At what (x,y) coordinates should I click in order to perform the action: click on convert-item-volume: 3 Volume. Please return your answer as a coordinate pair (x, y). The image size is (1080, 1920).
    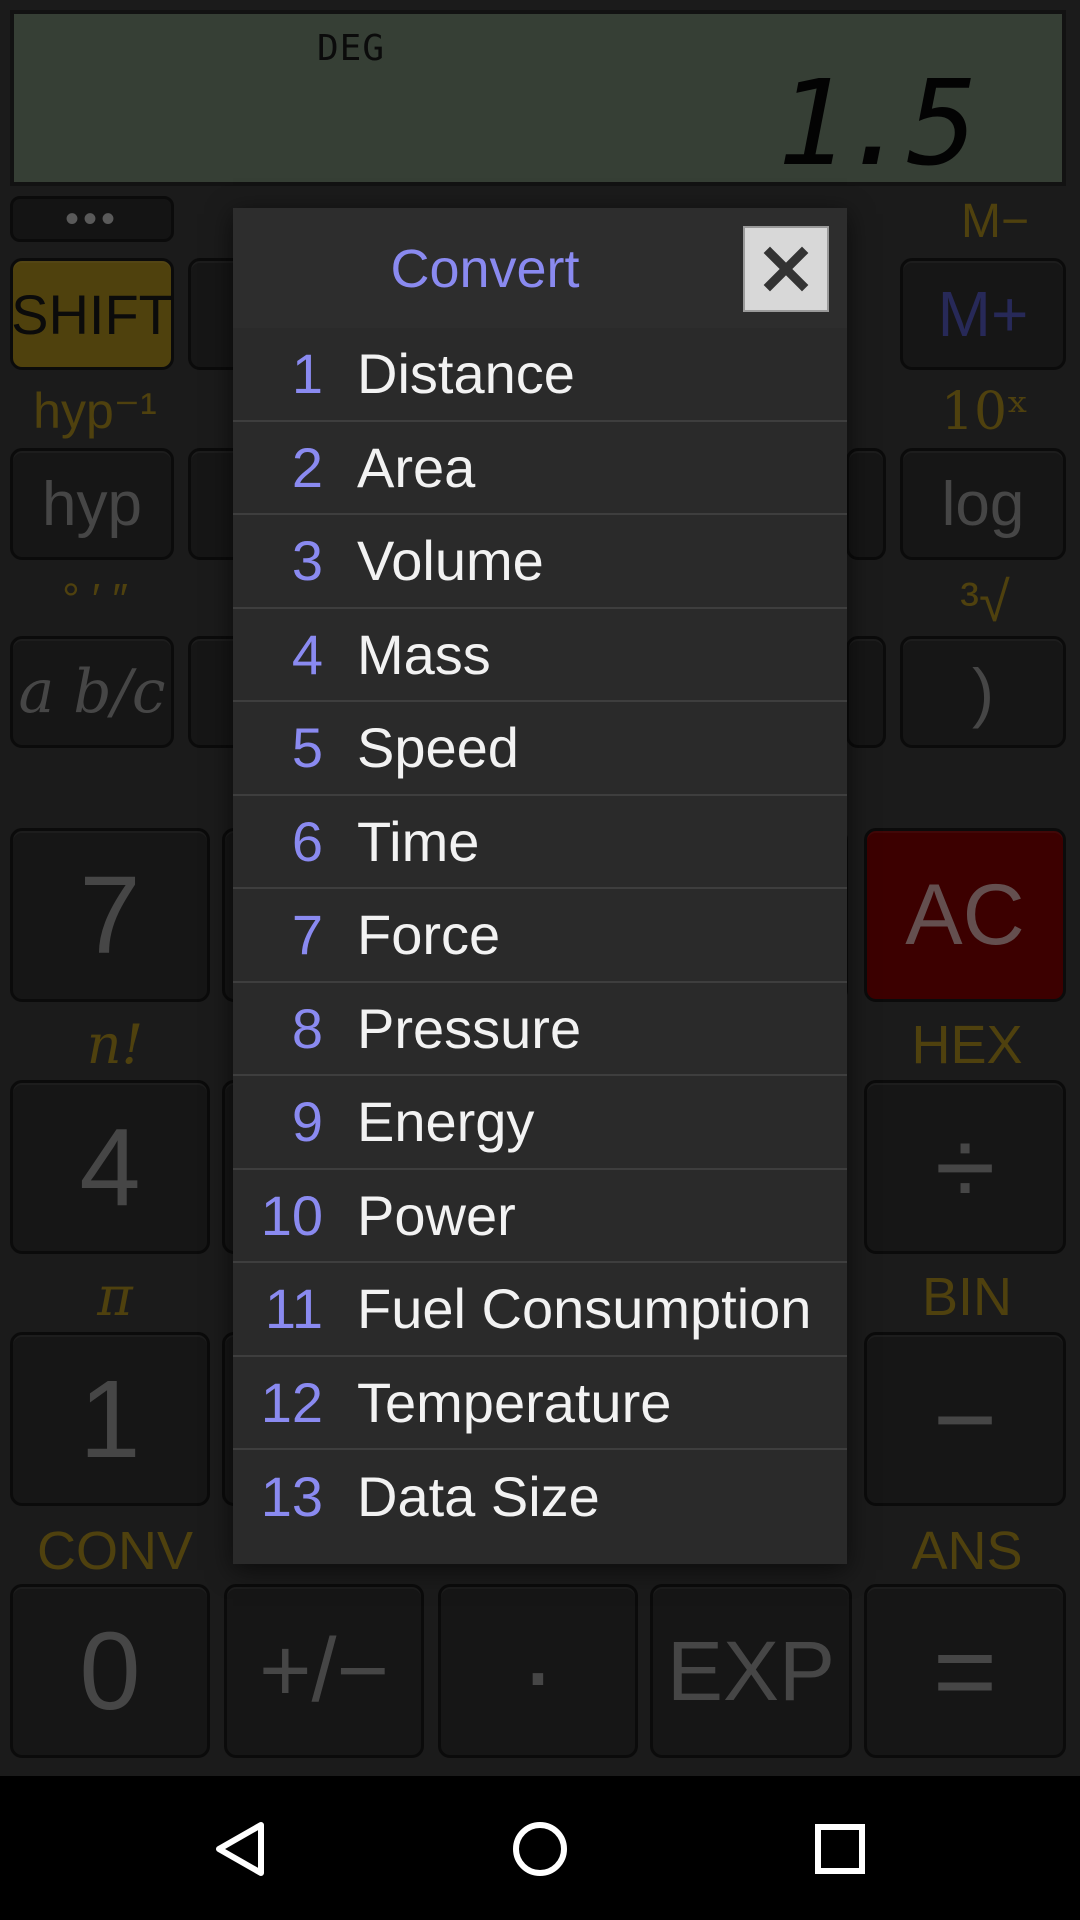
    Looking at the image, I should click on (540, 562).